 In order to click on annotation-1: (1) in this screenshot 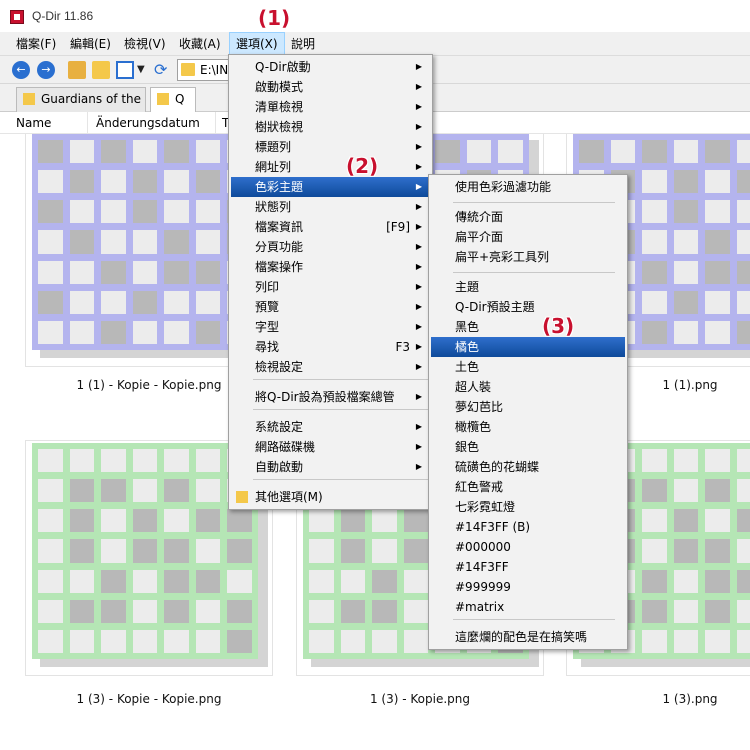, I will do `click(274, 18)`.